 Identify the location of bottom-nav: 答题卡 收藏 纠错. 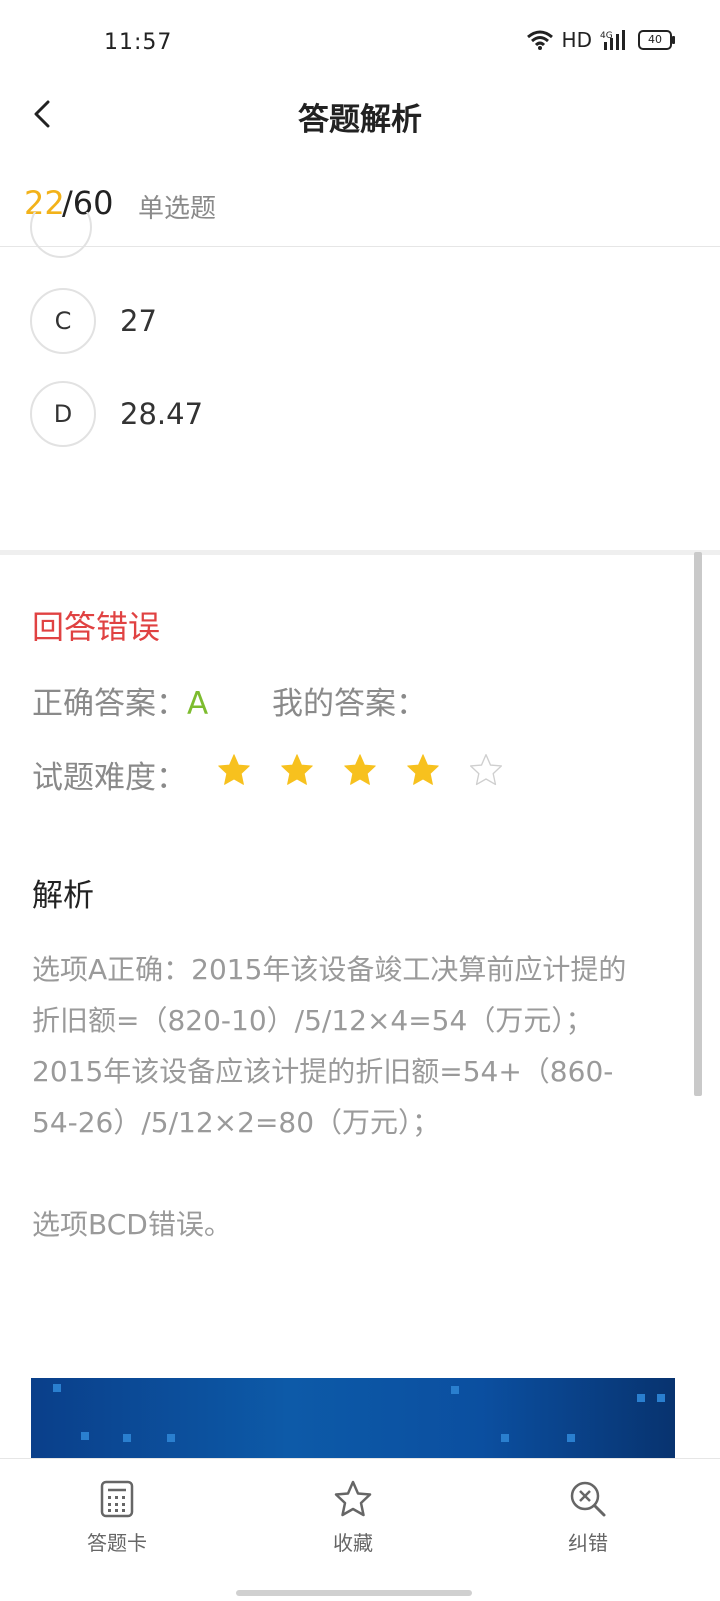
(360, 1529).